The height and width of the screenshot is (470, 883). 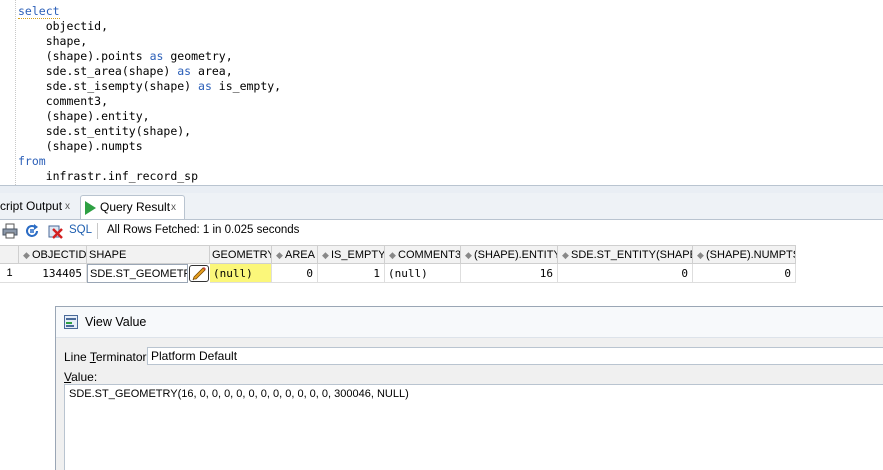 I want to click on tab-script-output: cript Output x, so click(x=39, y=206).